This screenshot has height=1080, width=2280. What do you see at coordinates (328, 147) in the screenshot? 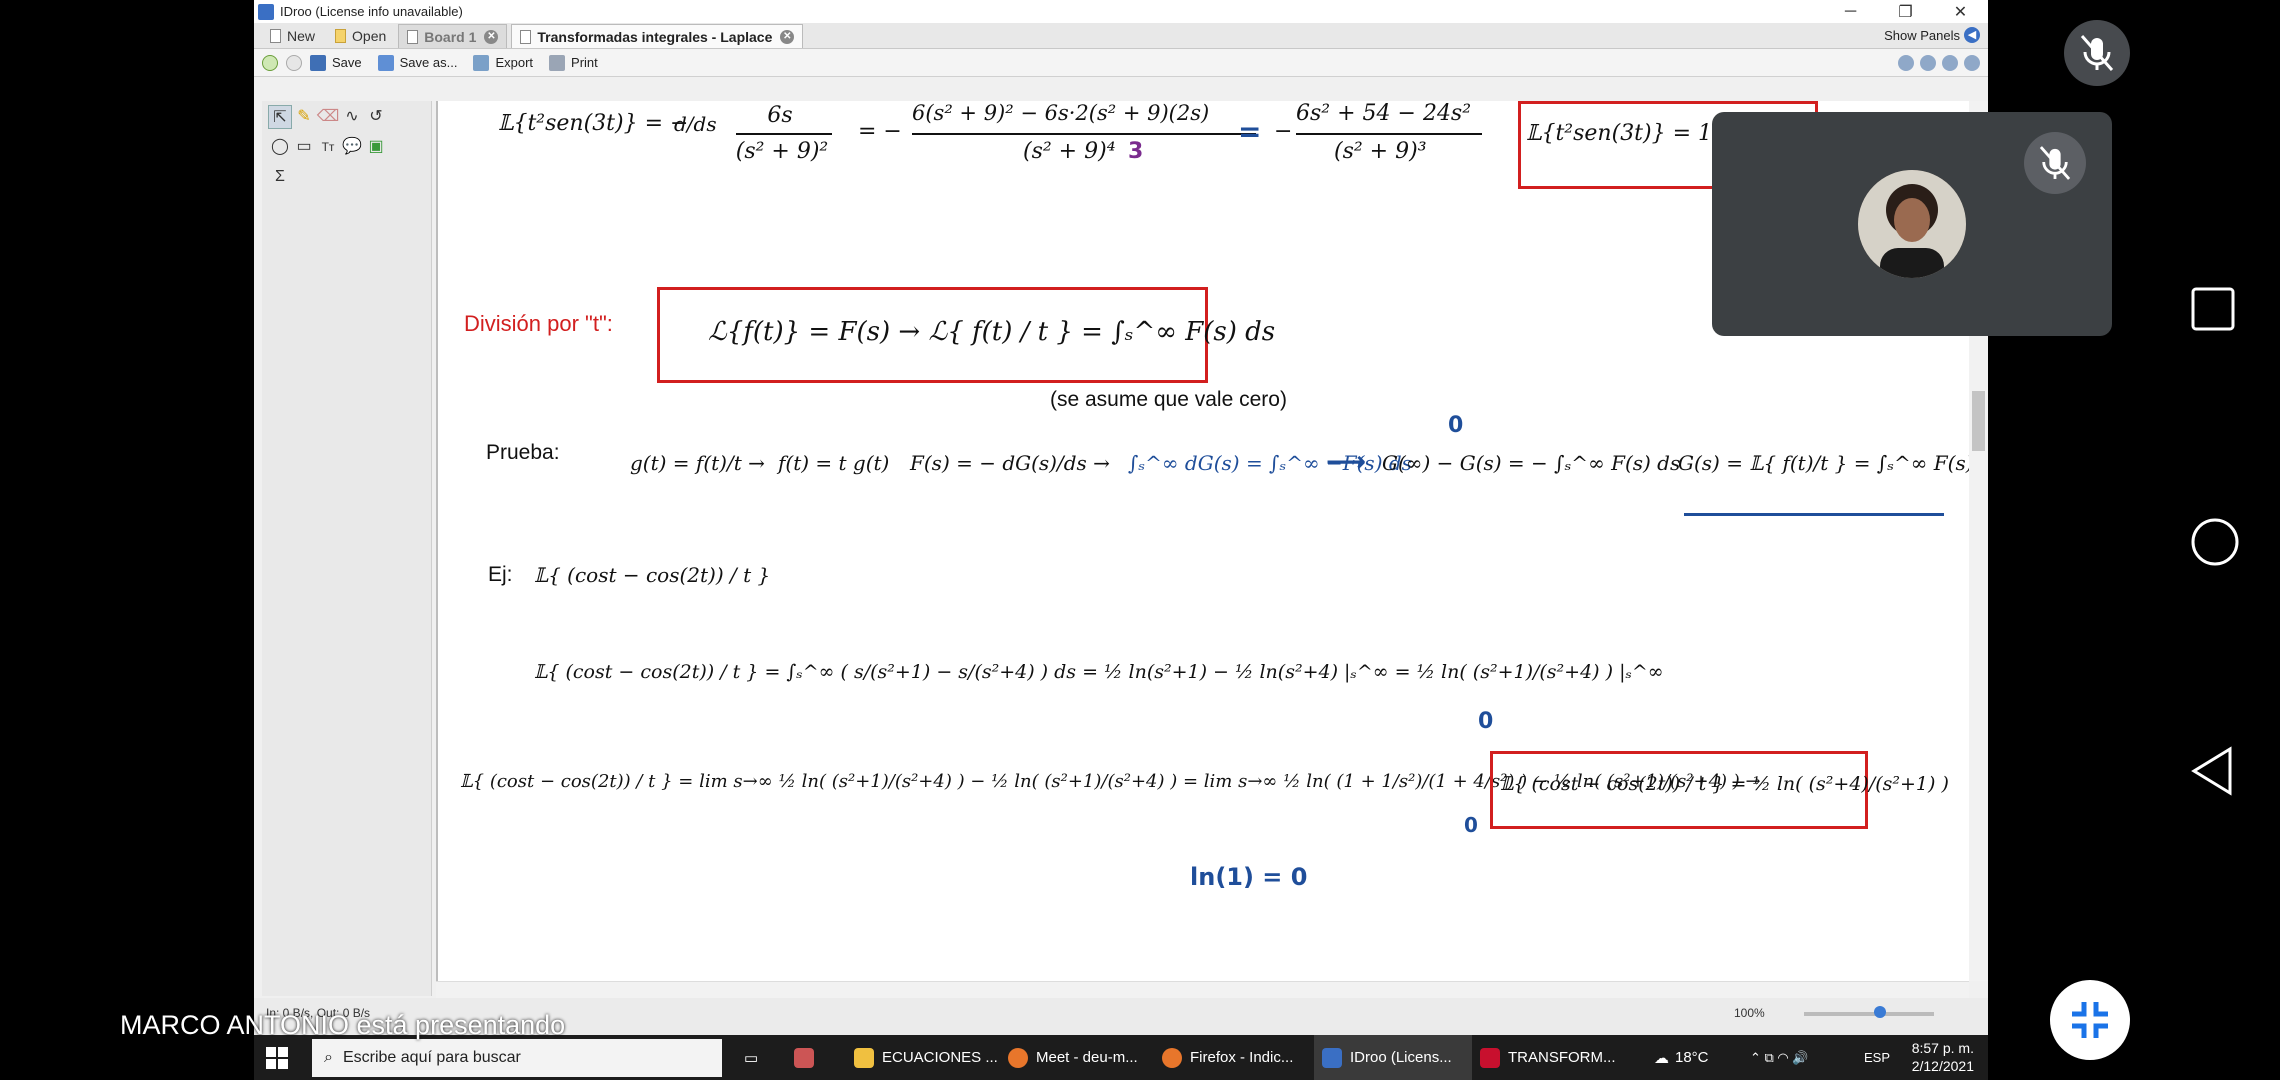
I see `text-tool-icon: Tт` at bounding box center [328, 147].